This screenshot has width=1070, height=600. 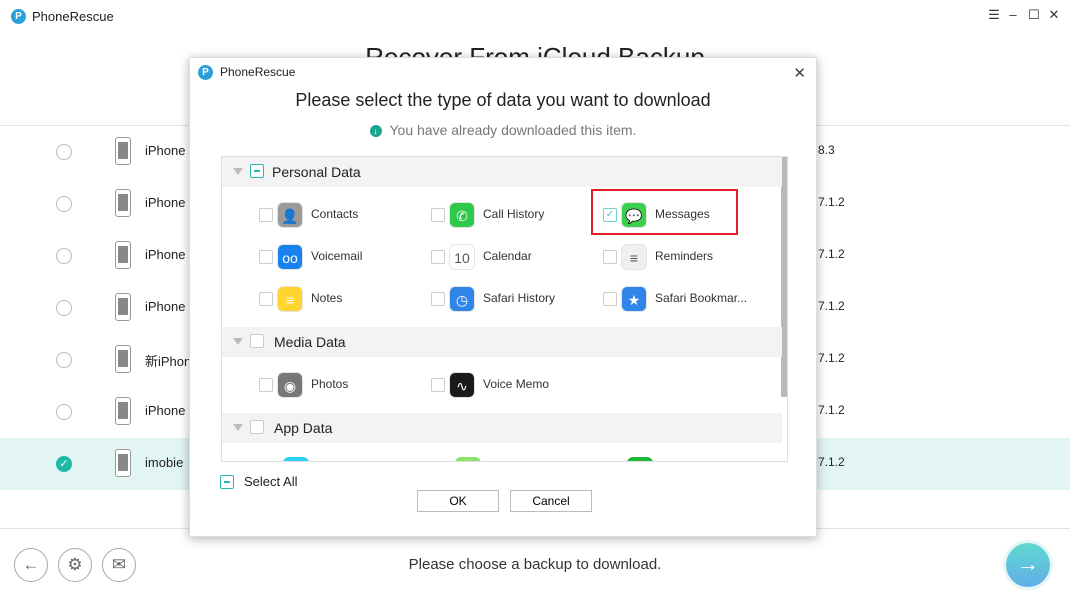 What do you see at coordinates (1028, 565) in the screenshot?
I see `next-button: →` at bounding box center [1028, 565].